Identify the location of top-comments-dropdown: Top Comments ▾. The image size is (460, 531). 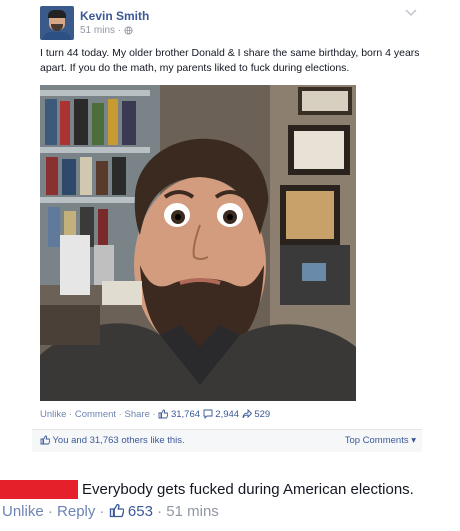
(380, 440).